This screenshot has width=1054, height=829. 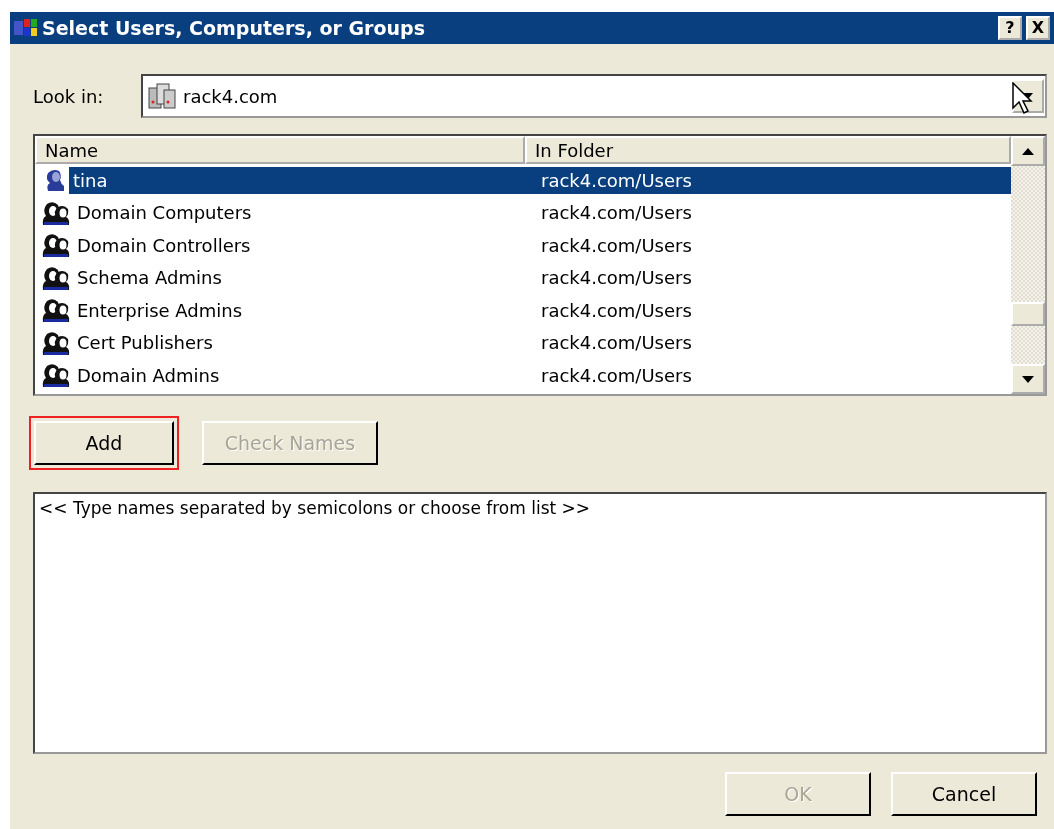 What do you see at coordinates (299, 180) in the screenshot?
I see `list-item: tina` at bounding box center [299, 180].